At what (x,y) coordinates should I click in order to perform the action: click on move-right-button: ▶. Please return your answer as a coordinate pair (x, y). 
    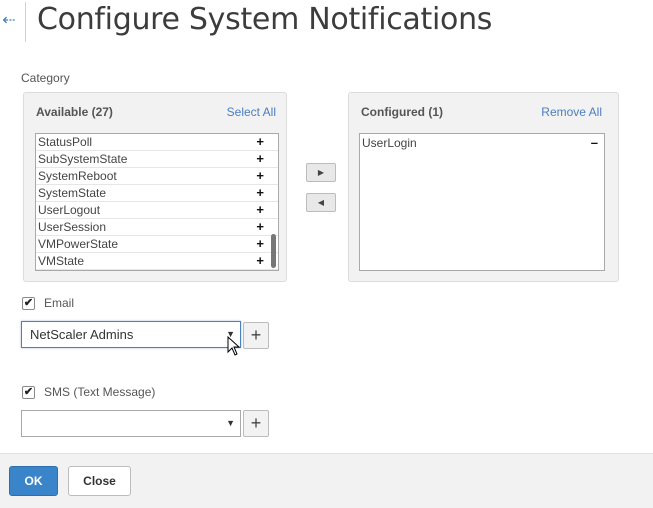
    Looking at the image, I should click on (321, 172).